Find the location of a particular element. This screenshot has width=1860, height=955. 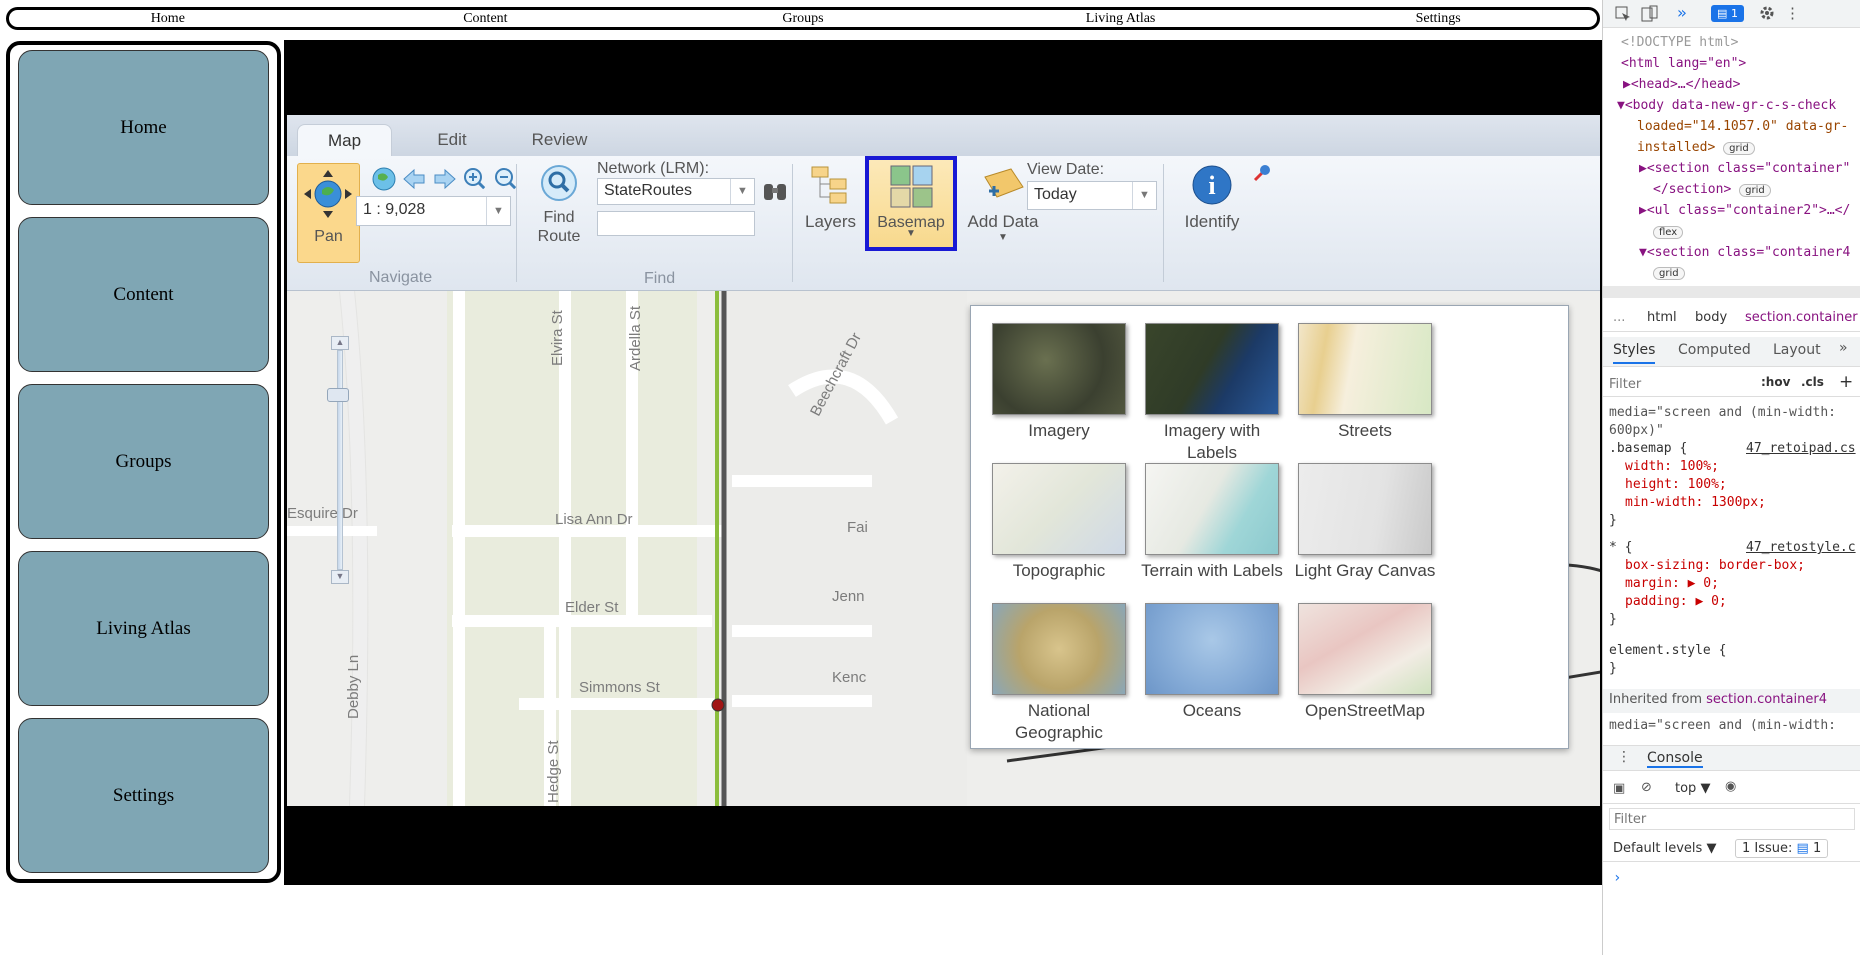

inspect-icon is located at coordinates (1623, 14).